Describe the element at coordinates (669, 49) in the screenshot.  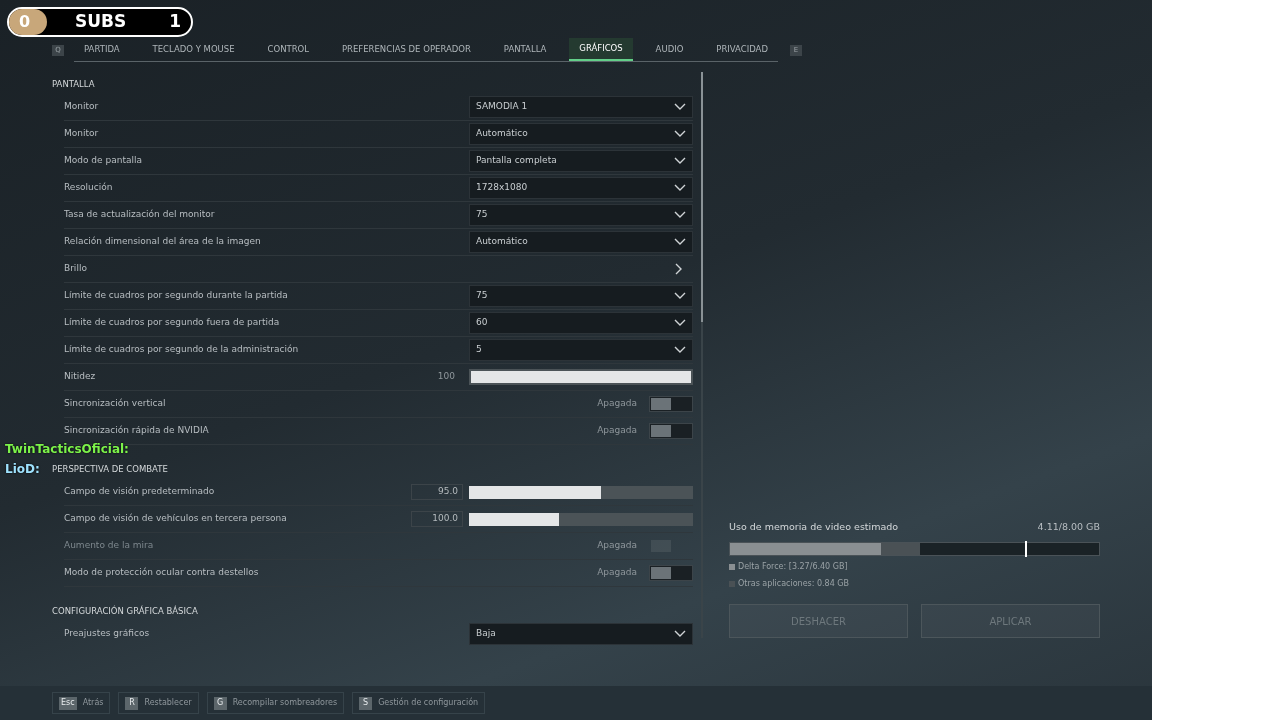
I see `tab: AUDIO` at that location.